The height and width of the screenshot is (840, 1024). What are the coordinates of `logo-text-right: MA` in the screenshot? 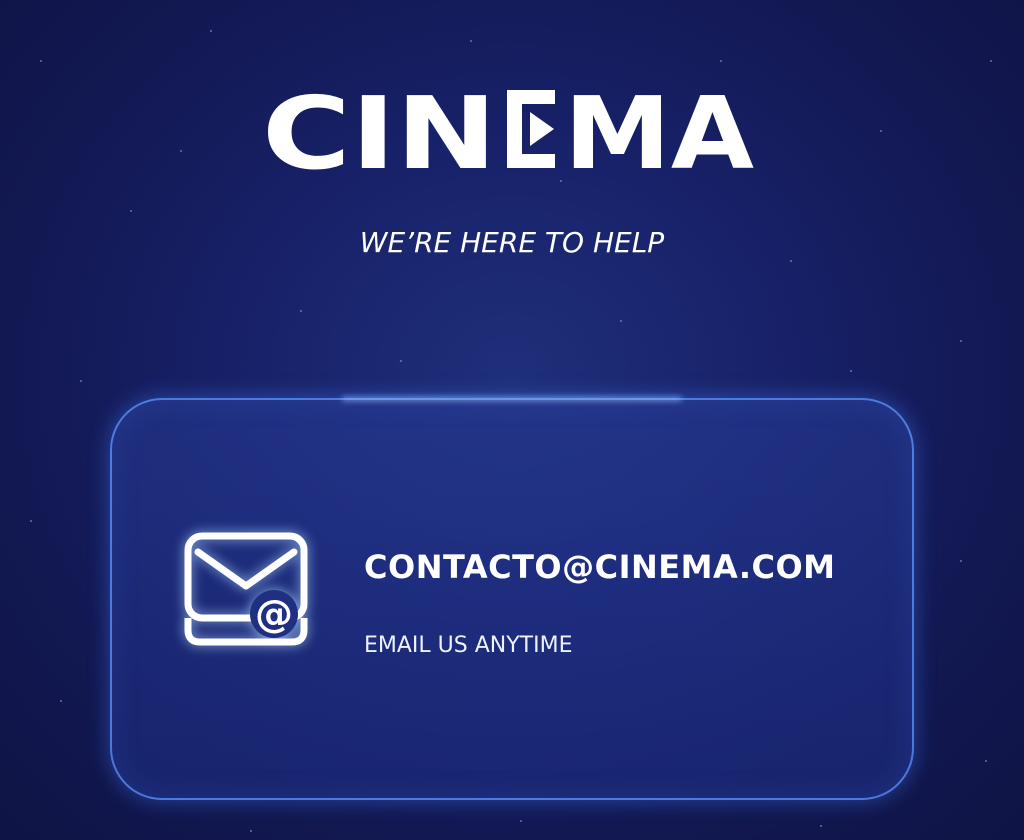 It's located at (659, 129).